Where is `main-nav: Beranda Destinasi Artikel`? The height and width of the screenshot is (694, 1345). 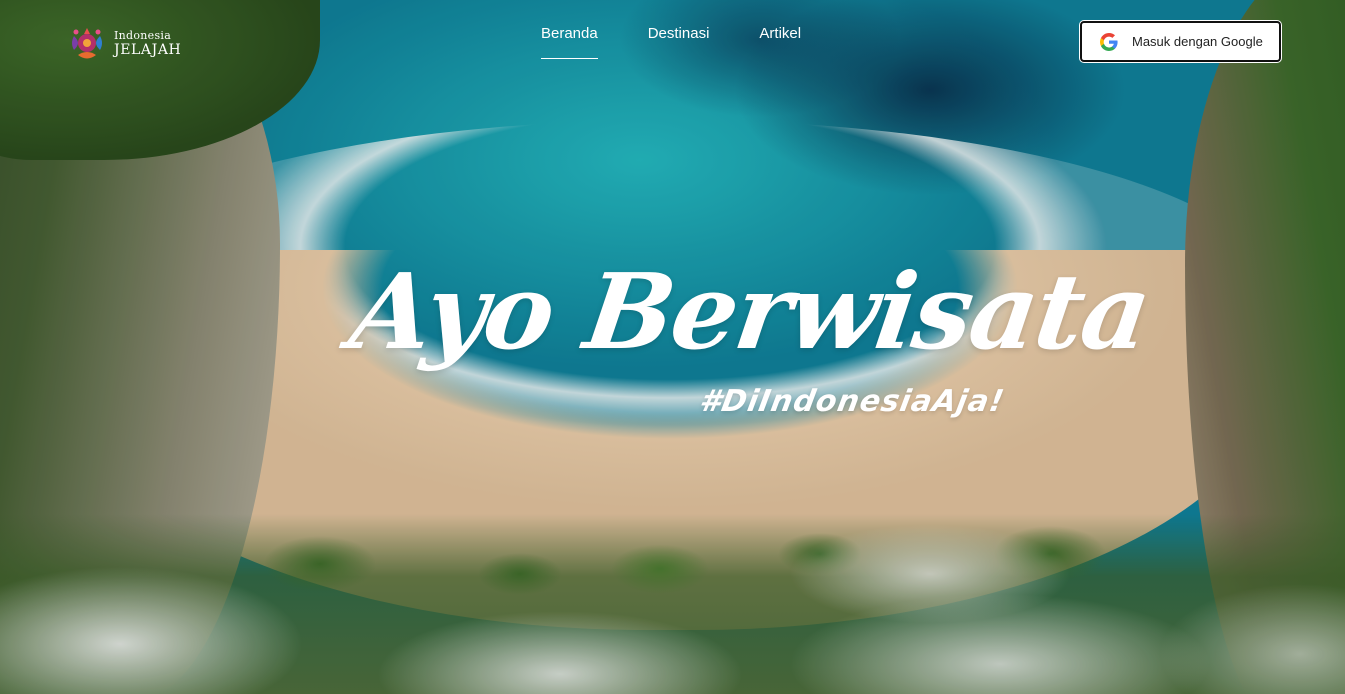
main-nav: Beranda Destinasi Artikel is located at coordinates (671, 42).